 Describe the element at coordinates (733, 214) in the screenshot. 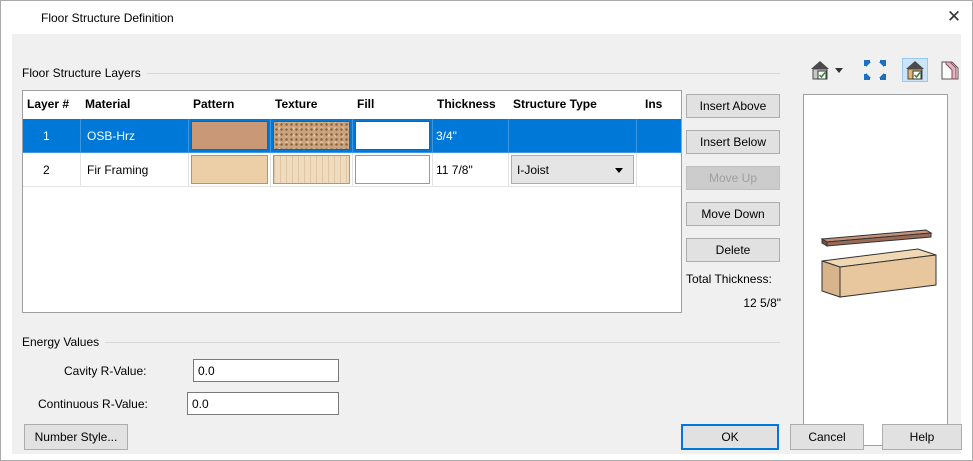

I see `move-down-button: Move Down` at that location.